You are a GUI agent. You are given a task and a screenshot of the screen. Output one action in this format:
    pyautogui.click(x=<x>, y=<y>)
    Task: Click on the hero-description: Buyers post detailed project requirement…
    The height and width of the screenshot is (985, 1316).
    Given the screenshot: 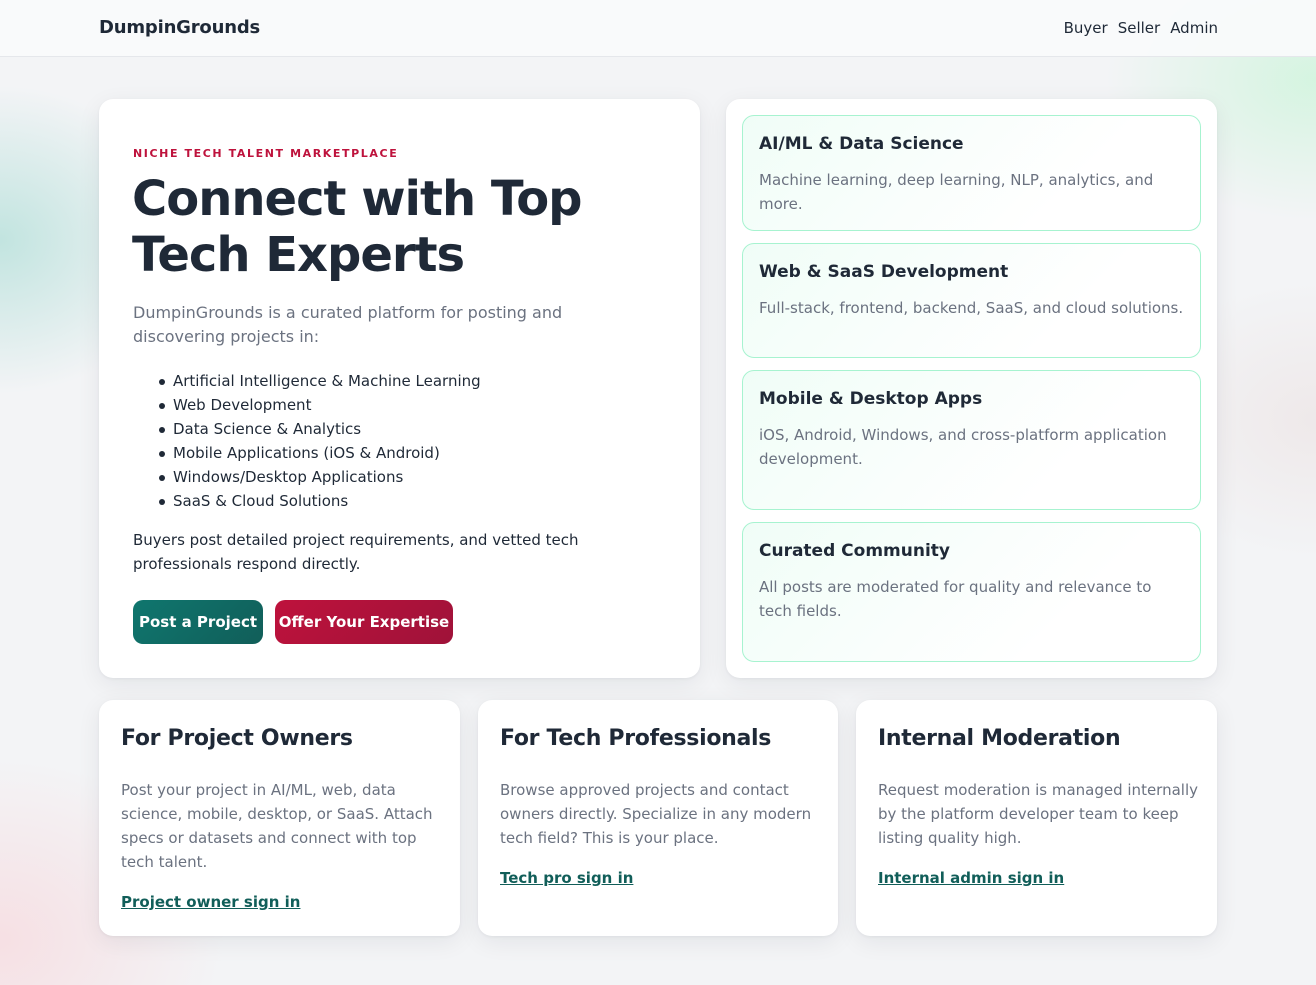 What is the action you would take?
    pyautogui.click(x=356, y=552)
    